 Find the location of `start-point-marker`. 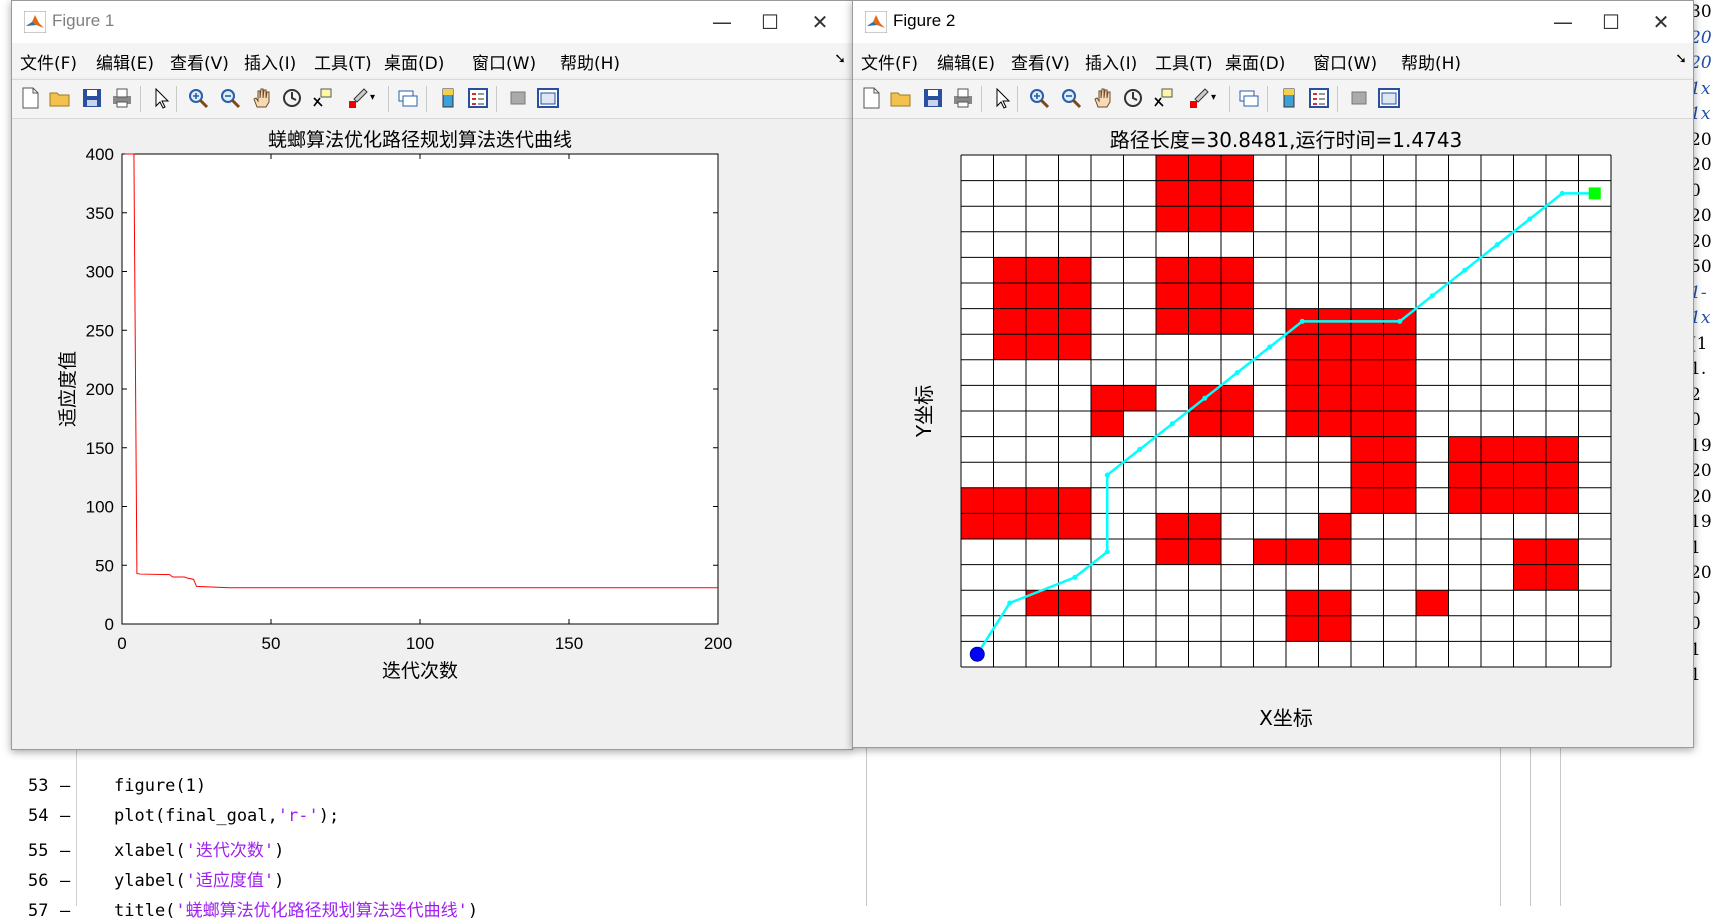

start-point-marker is located at coordinates (977, 654).